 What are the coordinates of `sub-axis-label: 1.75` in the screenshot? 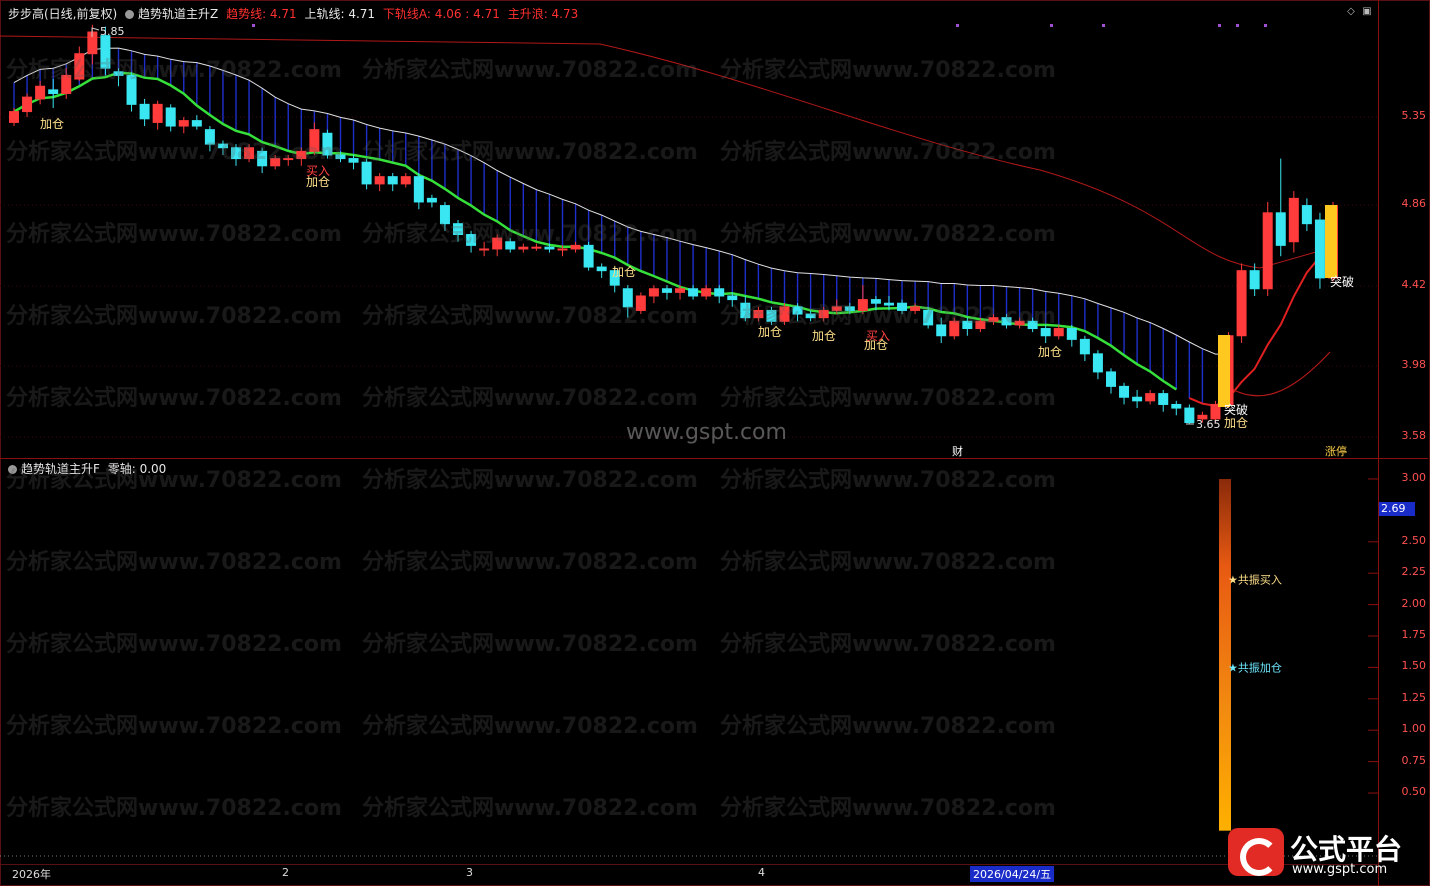 It's located at (1414, 634).